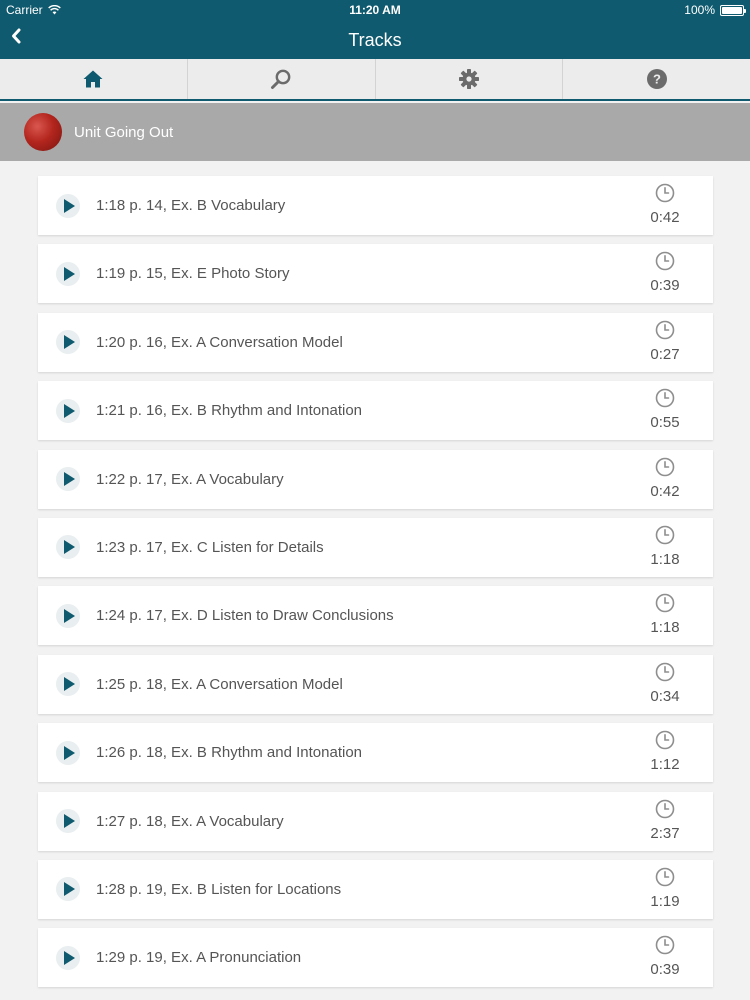 Image resolution: width=750 pixels, height=1000 pixels. Describe the element at coordinates (193, 274) in the screenshot. I see `track-title: 1:19 p. 15, Ex. E Photo Story` at that location.